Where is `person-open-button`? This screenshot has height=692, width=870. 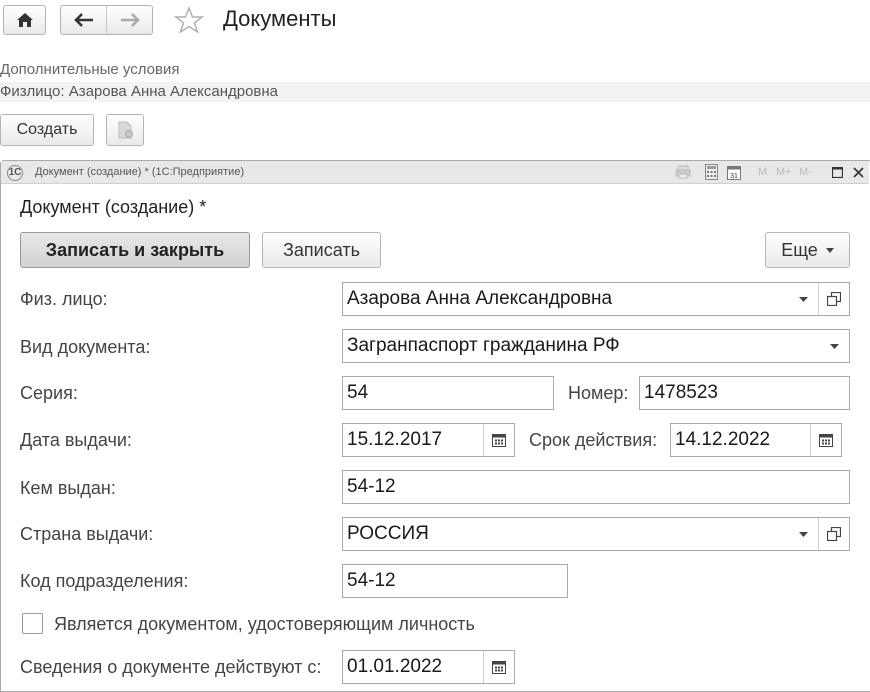
person-open-button is located at coordinates (834, 299).